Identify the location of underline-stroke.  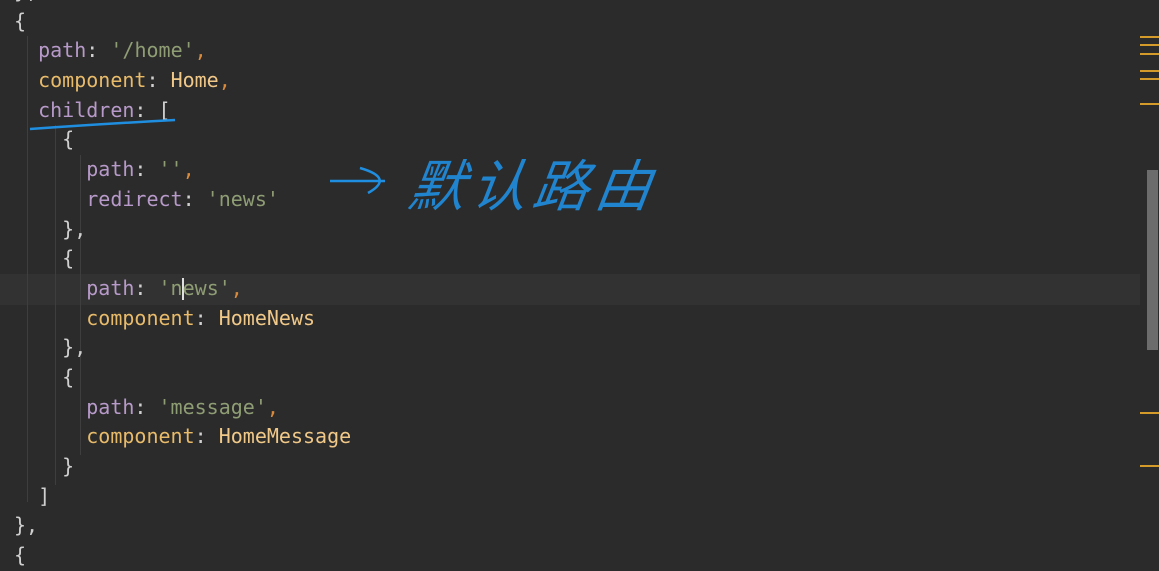
(102, 124).